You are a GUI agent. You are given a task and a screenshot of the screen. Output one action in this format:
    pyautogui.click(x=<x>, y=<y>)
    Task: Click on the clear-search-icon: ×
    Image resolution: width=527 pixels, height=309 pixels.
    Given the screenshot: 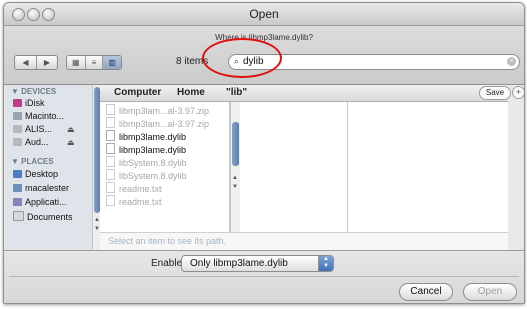 What is the action you would take?
    pyautogui.click(x=511, y=61)
    